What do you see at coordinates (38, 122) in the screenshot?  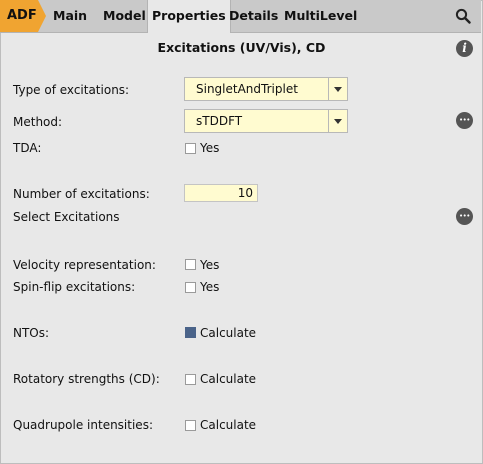 I see `method-label: Method:` at bounding box center [38, 122].